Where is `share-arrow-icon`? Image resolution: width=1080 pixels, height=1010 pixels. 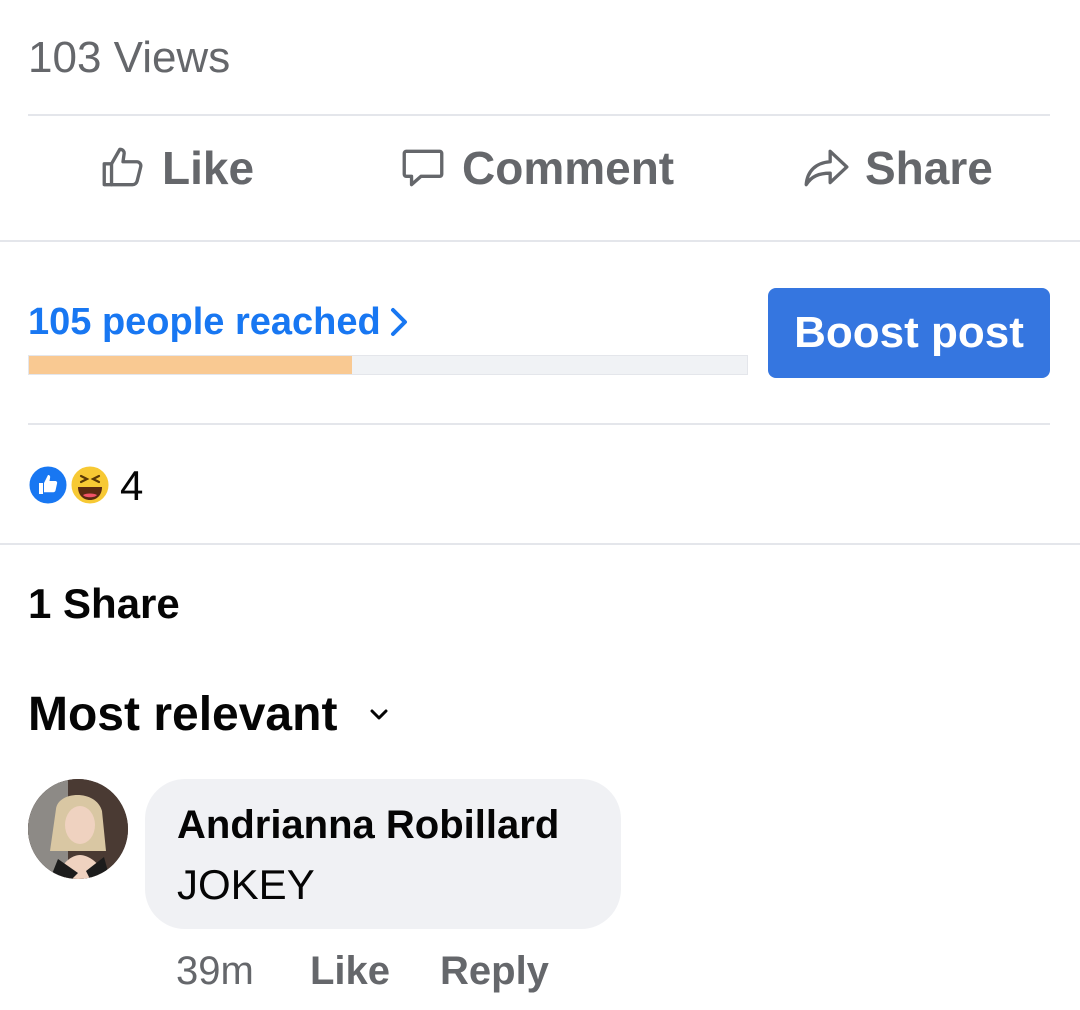 share-arrow-icon is located at coordinates (826, 168).